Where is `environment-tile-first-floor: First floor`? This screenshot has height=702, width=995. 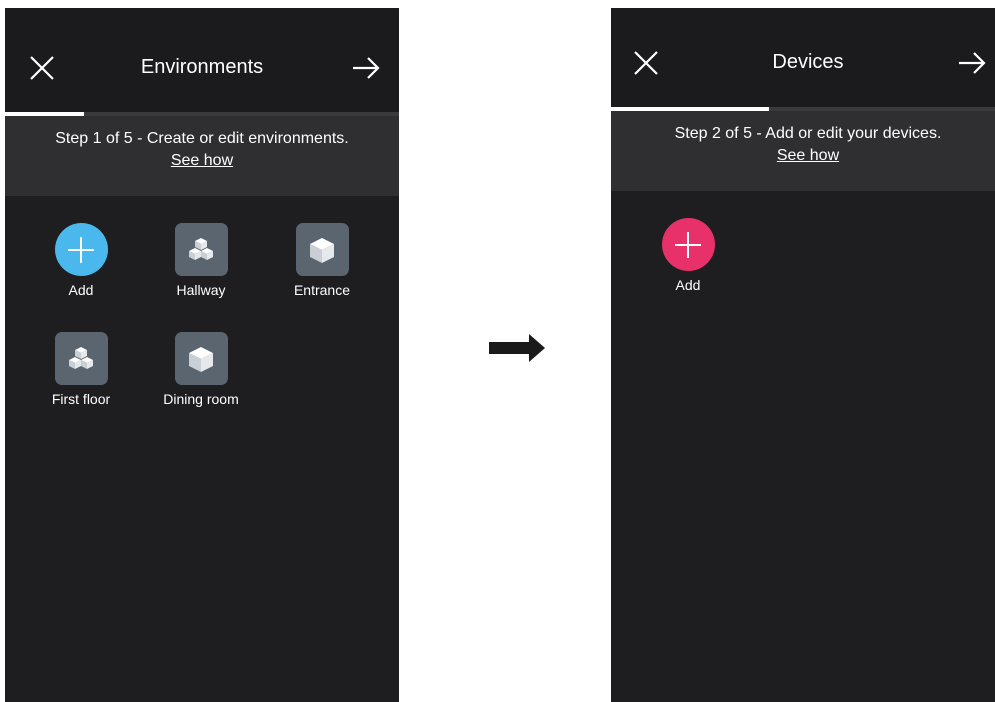 environment-tile-first-floor: First floor is located at coordinates (81, 369).